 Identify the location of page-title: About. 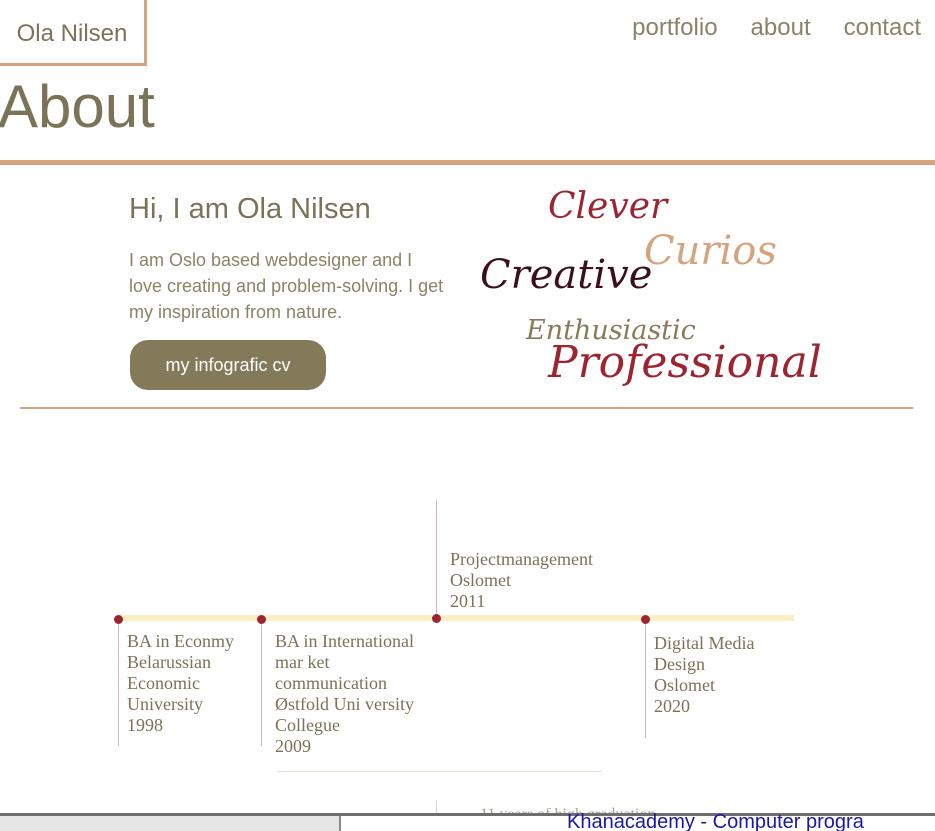
(77, 106).